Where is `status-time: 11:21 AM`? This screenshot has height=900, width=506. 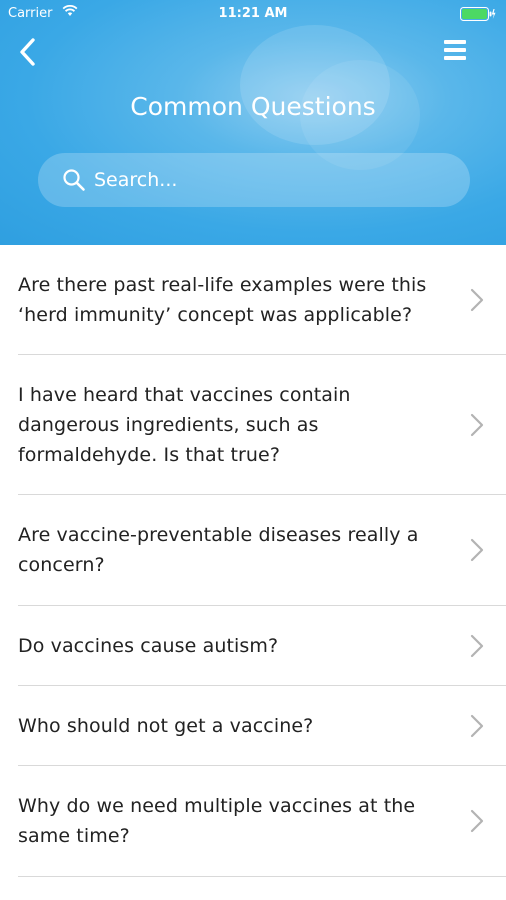 status-time: 11:21 AM is located at coordinates (253, 13).